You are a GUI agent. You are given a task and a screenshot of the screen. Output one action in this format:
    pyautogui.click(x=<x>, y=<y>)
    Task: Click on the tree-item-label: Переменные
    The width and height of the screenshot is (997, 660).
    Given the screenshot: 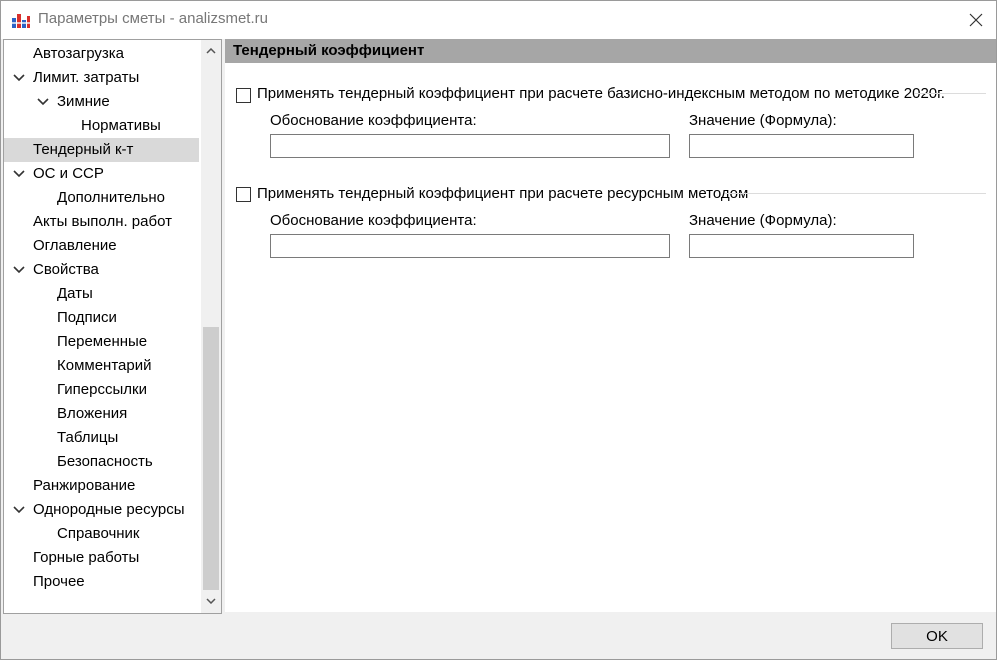 What is the action you would take?
    pyautogui.click(x=102, y=341)
    